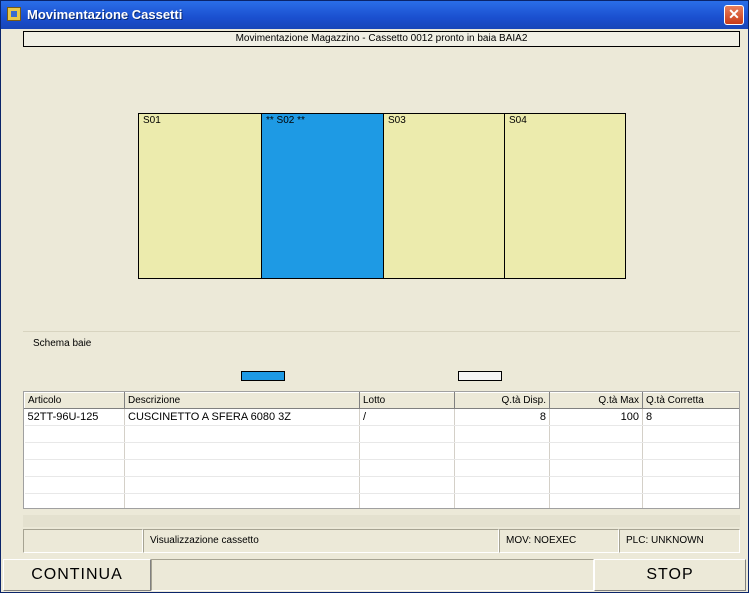 This screenshot has width=749, height=593. What do you see at coordinates (502, 400) in the screenshot?
I see `column-header: Q.tà Disp.` at bounding box center [502, 400].